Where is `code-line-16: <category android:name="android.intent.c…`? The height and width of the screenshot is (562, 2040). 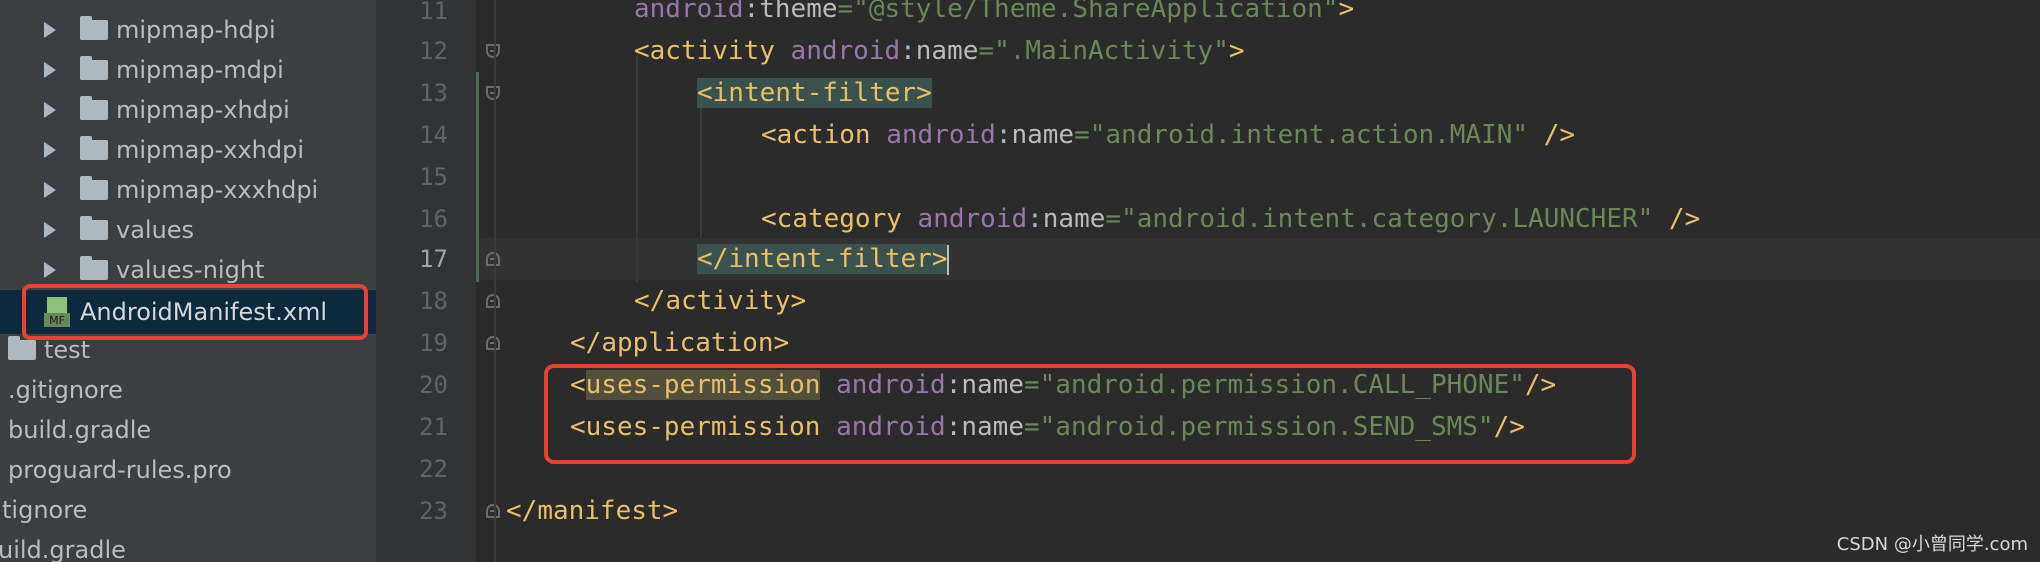
code-line-16: <category android:name="android.intent.c… is located at coordinates (1230, 219).